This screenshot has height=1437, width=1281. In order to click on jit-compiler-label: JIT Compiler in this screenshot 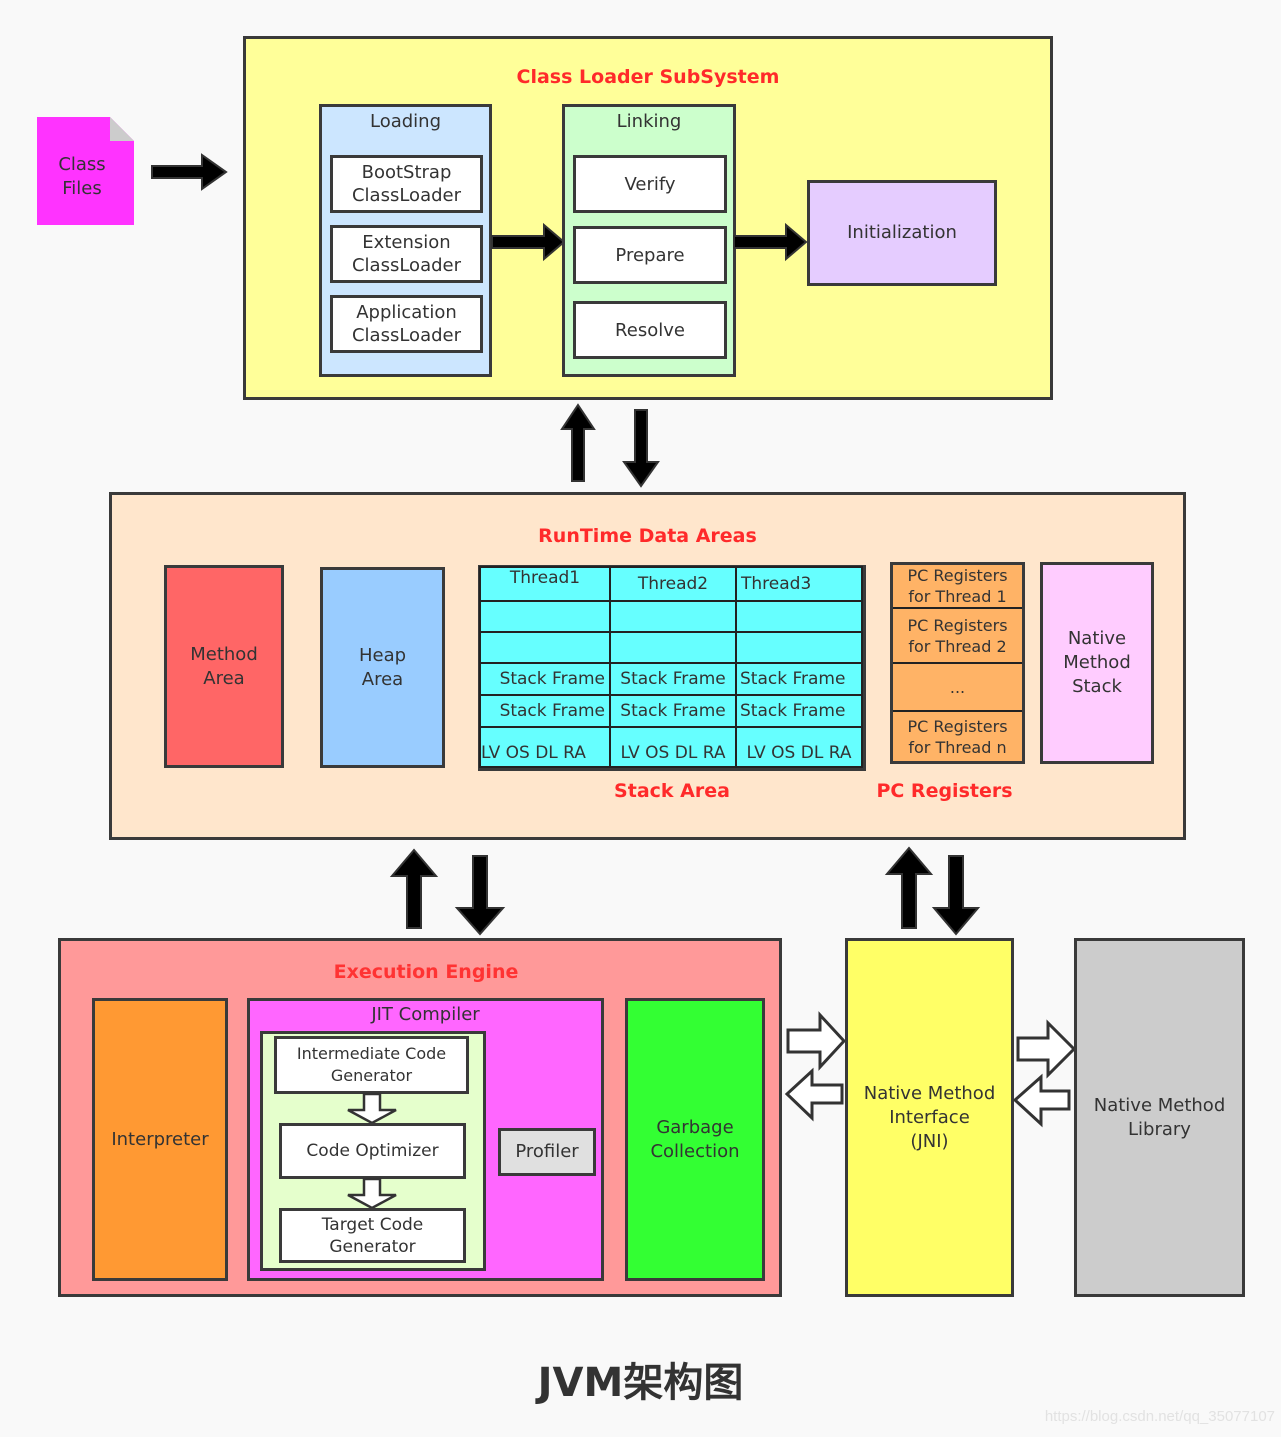, I will do `click(425, 1014)`.